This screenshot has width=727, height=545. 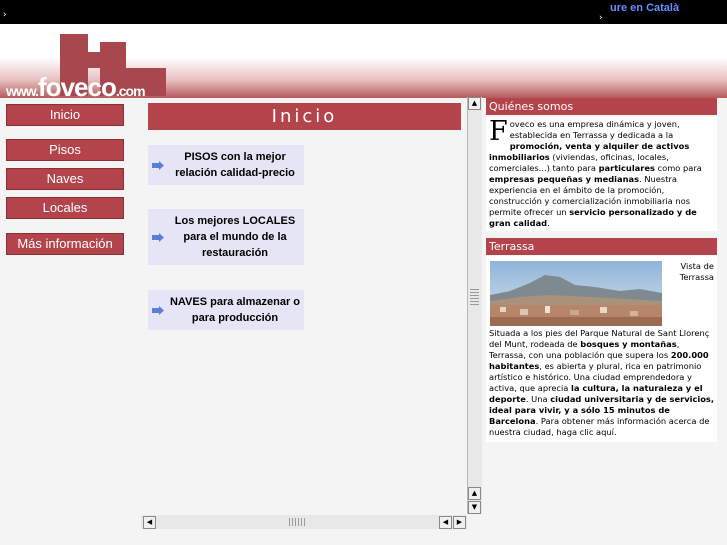 I want to click on vertical-scrollbar: ▲ ▲ ▼, so click(x=474, y=305).